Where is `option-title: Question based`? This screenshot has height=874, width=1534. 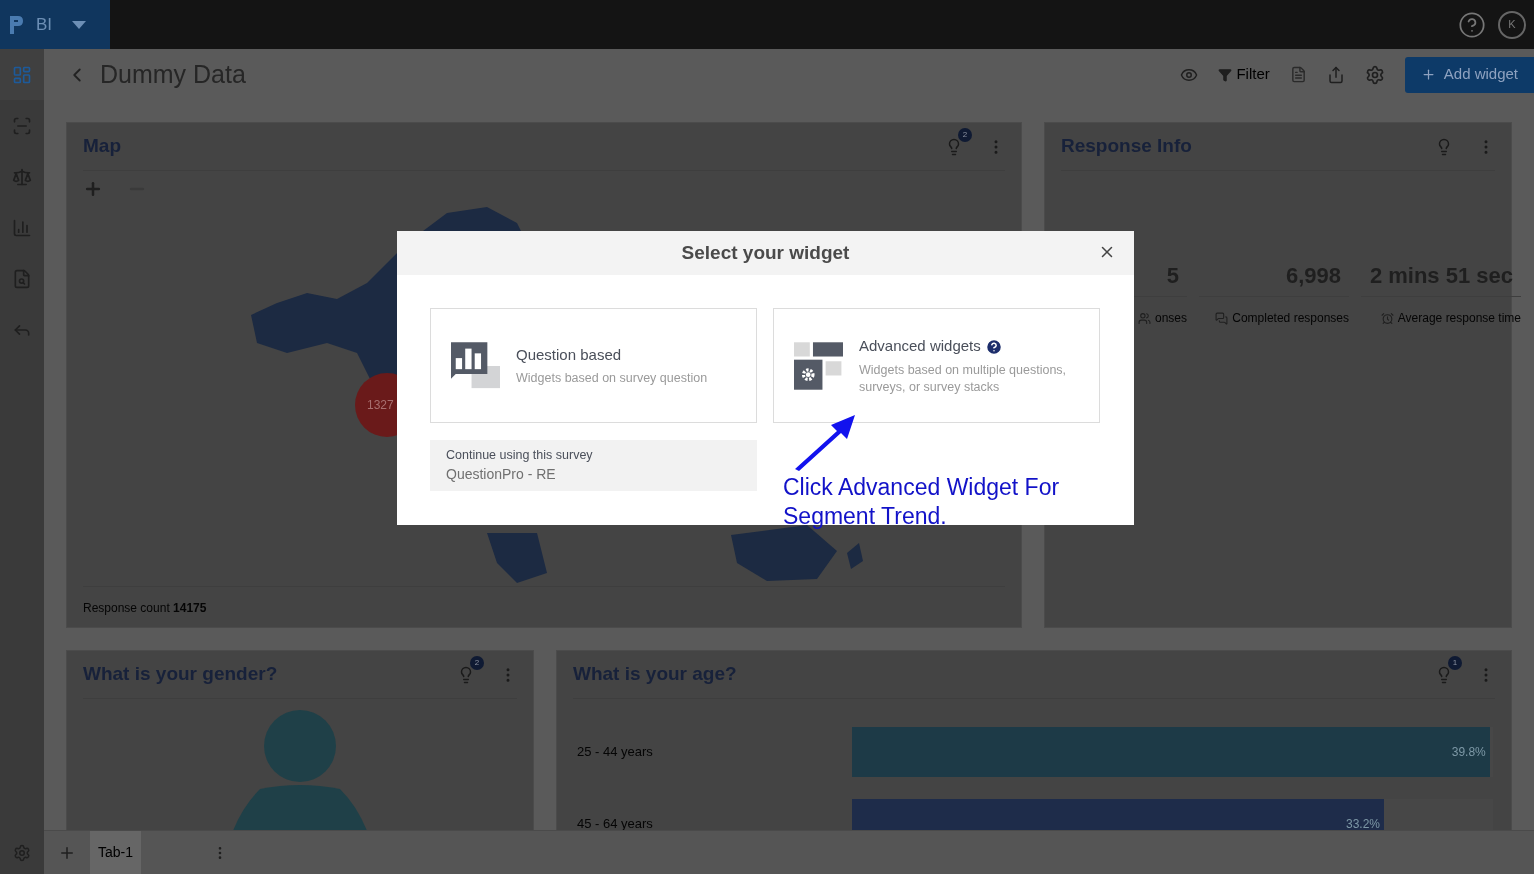
option-title: Question based is located at coordinates (569, 354).